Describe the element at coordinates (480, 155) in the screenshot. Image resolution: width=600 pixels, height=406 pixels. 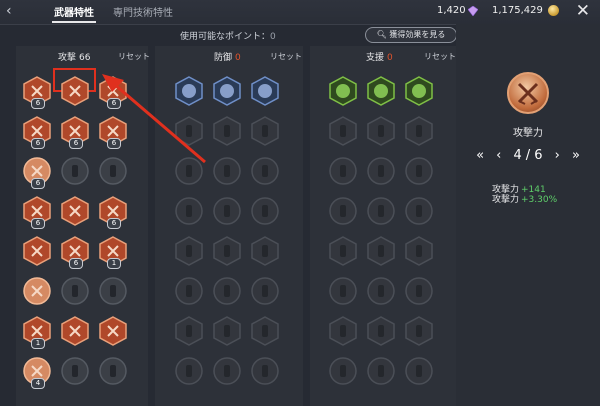
I see `double-chevron-left-icon: «` at that location.